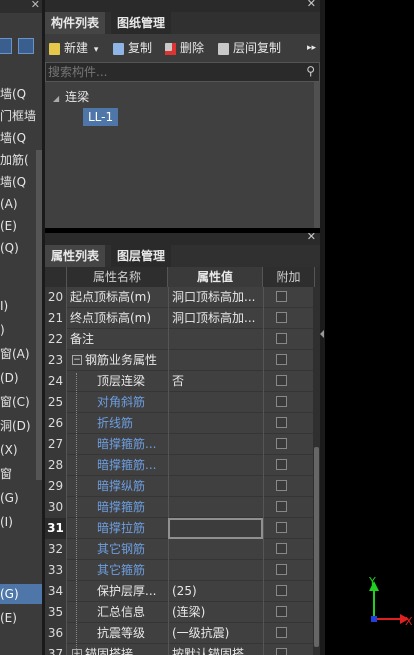  I want to click on chevron-down-icon: ▾, so click(96, 50).